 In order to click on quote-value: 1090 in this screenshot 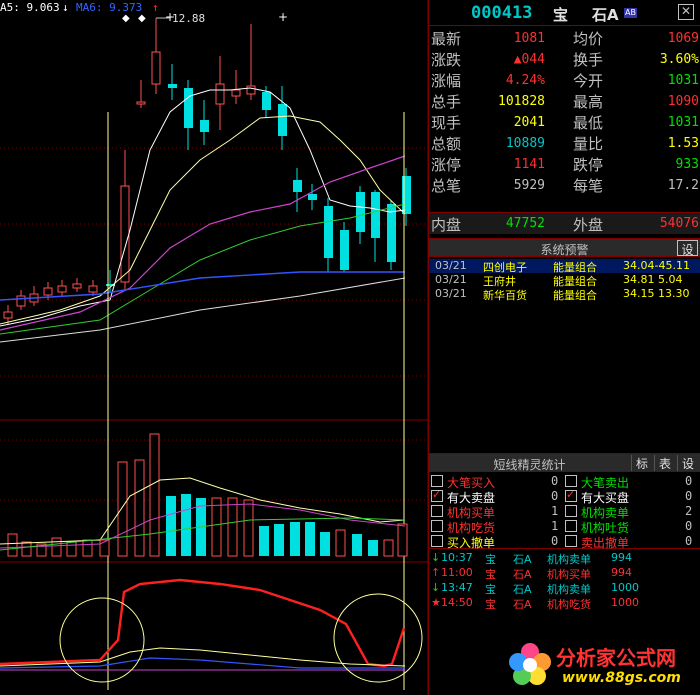, I will do `click(683, 101)`.